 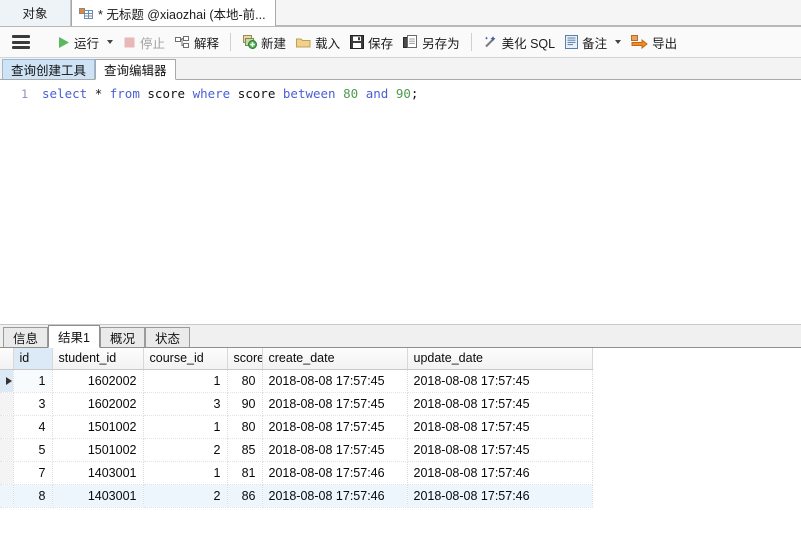 I want to click on tab-objects-label: 对象, so click(x=35, y=14).